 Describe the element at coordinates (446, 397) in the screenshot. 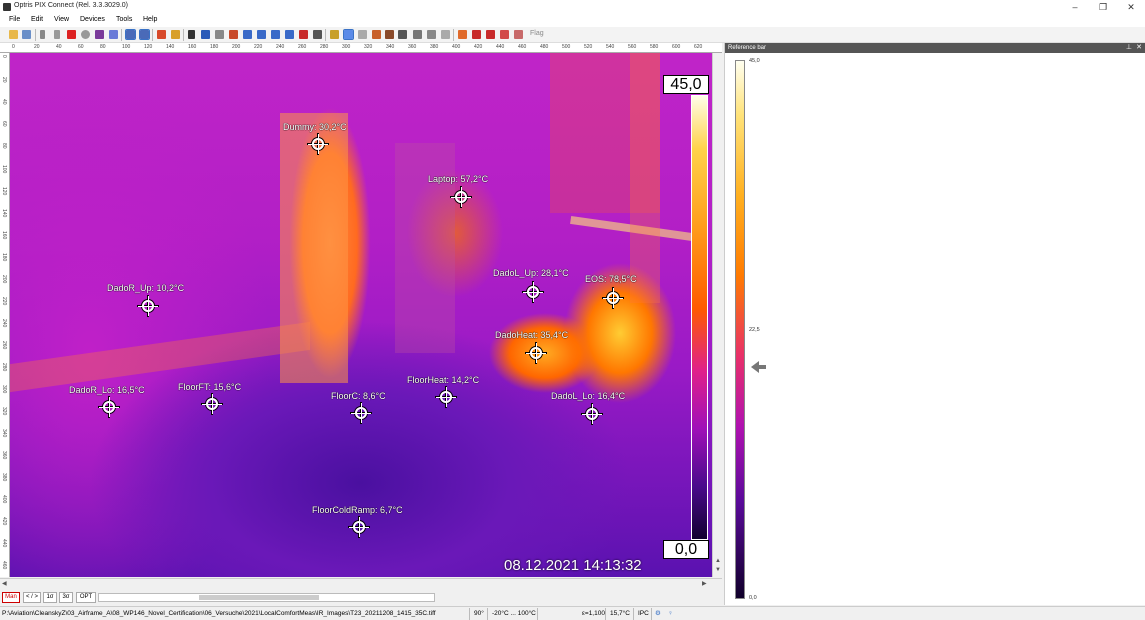

I see `measure-crosshair-floorheat` at that location.